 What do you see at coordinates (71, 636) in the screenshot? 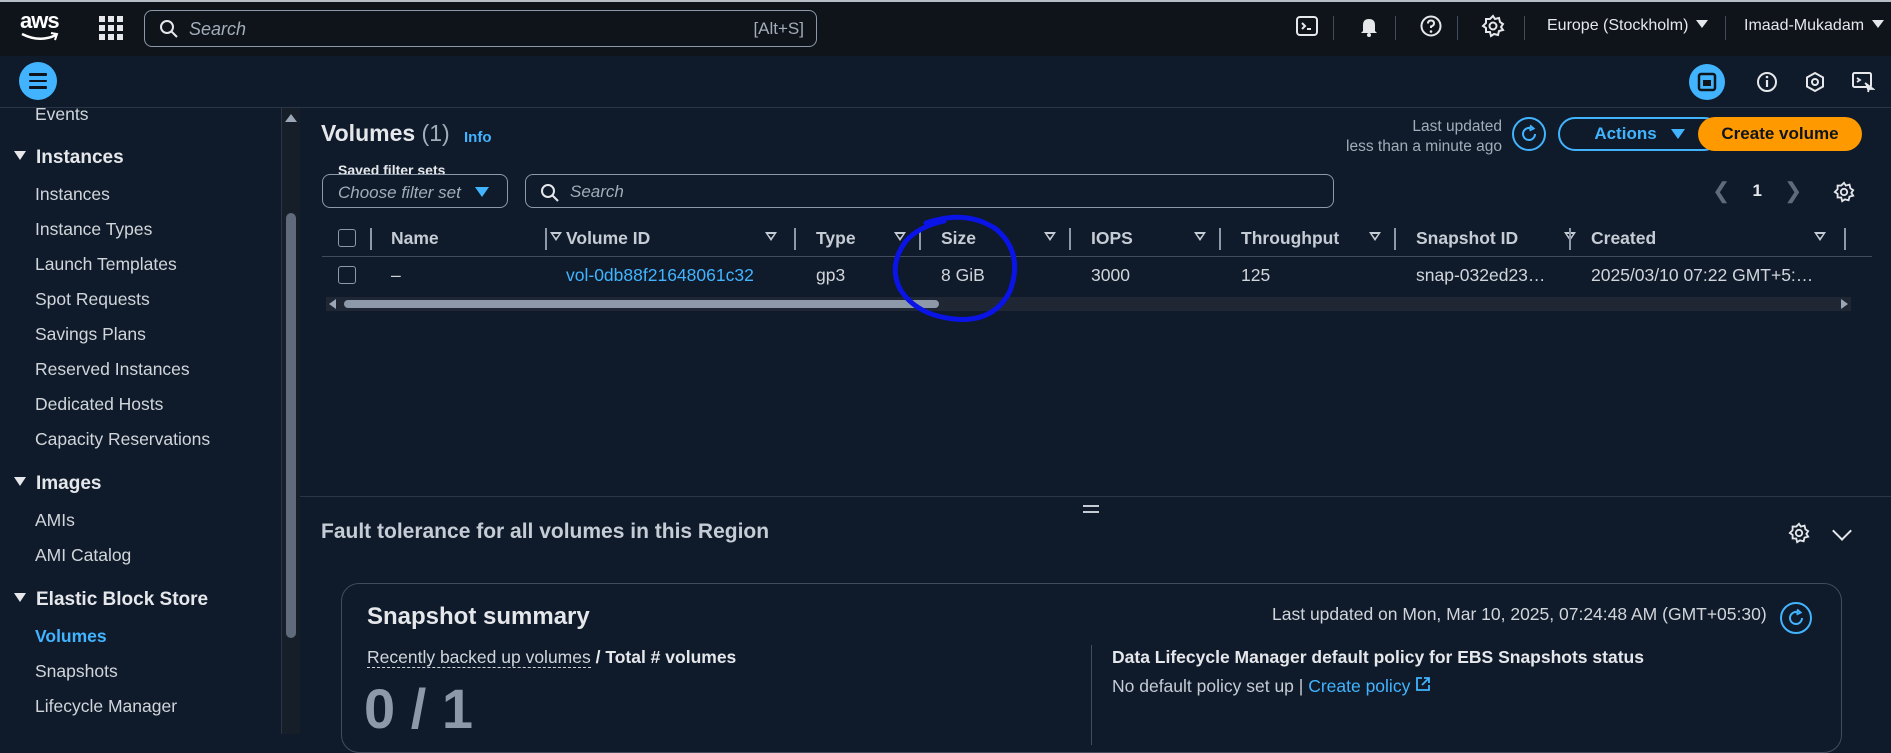
I see `sidebar-item-volumes: Volumes` at bounding box center [71, 636].